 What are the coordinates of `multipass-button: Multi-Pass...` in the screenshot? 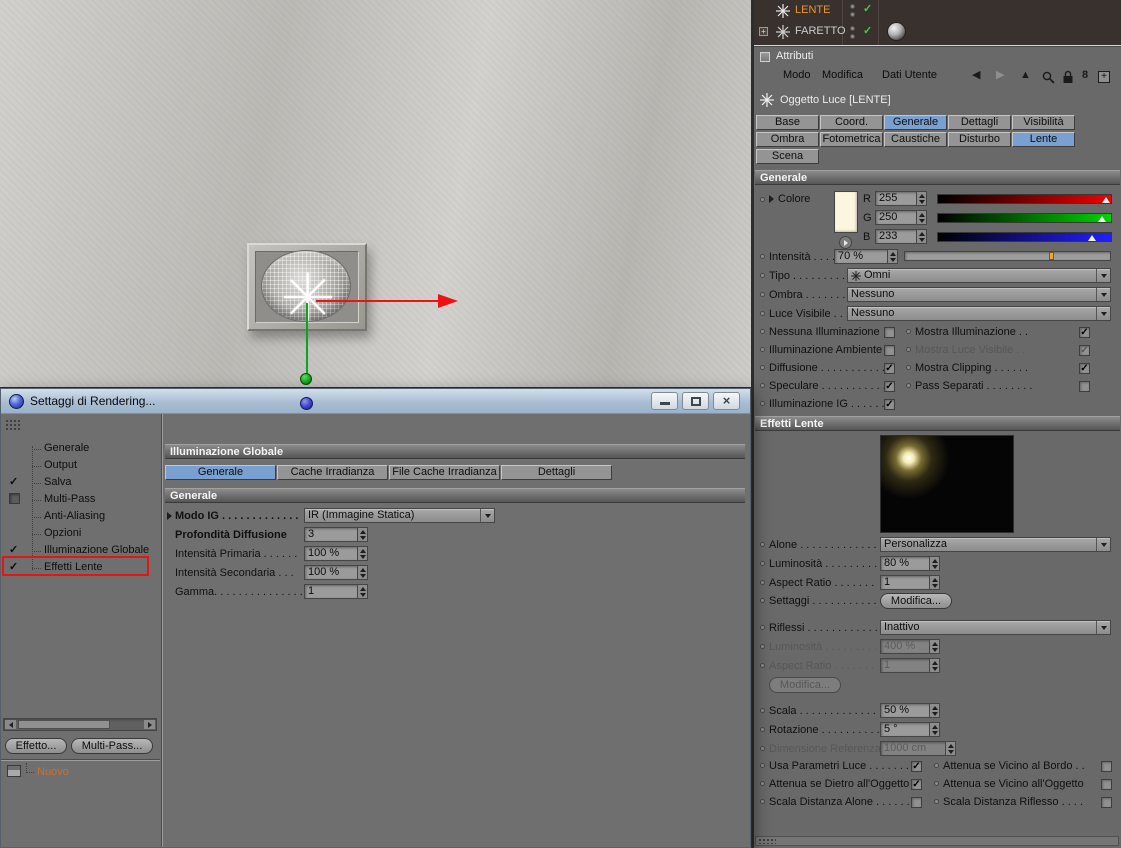 It's located at (112, 746).